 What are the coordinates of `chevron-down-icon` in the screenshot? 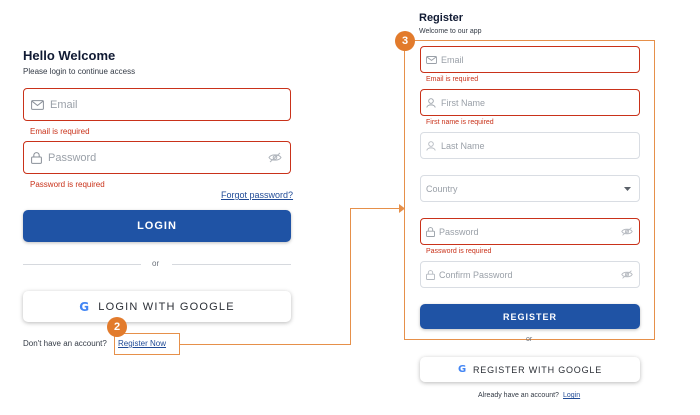 It's located at (627, 188).